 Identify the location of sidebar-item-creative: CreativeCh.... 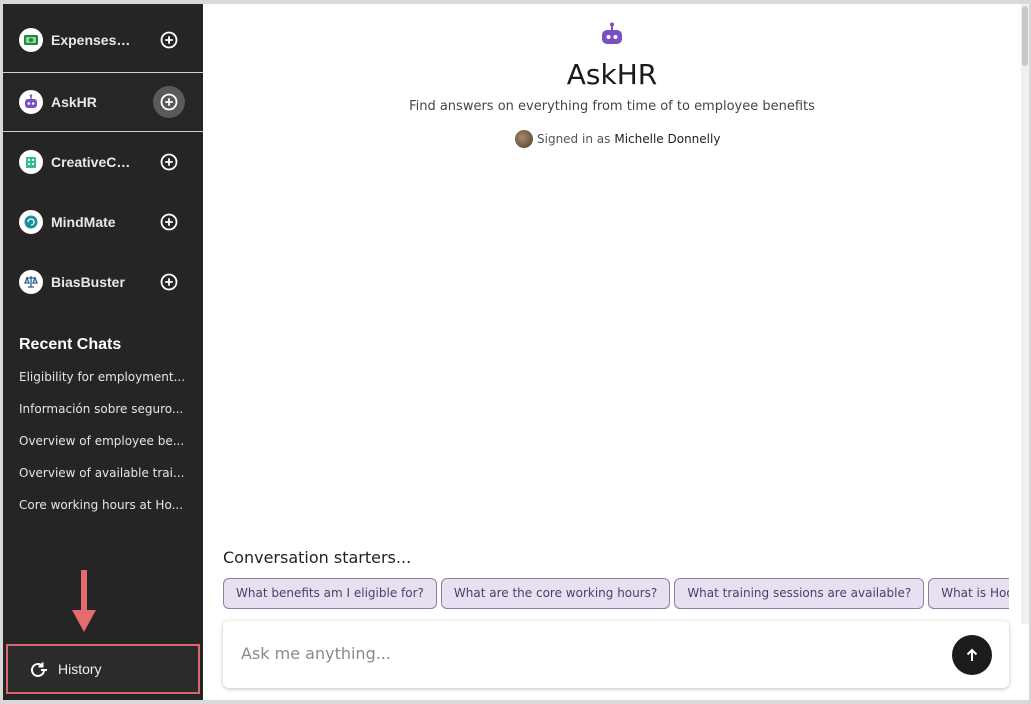
(103, 162).